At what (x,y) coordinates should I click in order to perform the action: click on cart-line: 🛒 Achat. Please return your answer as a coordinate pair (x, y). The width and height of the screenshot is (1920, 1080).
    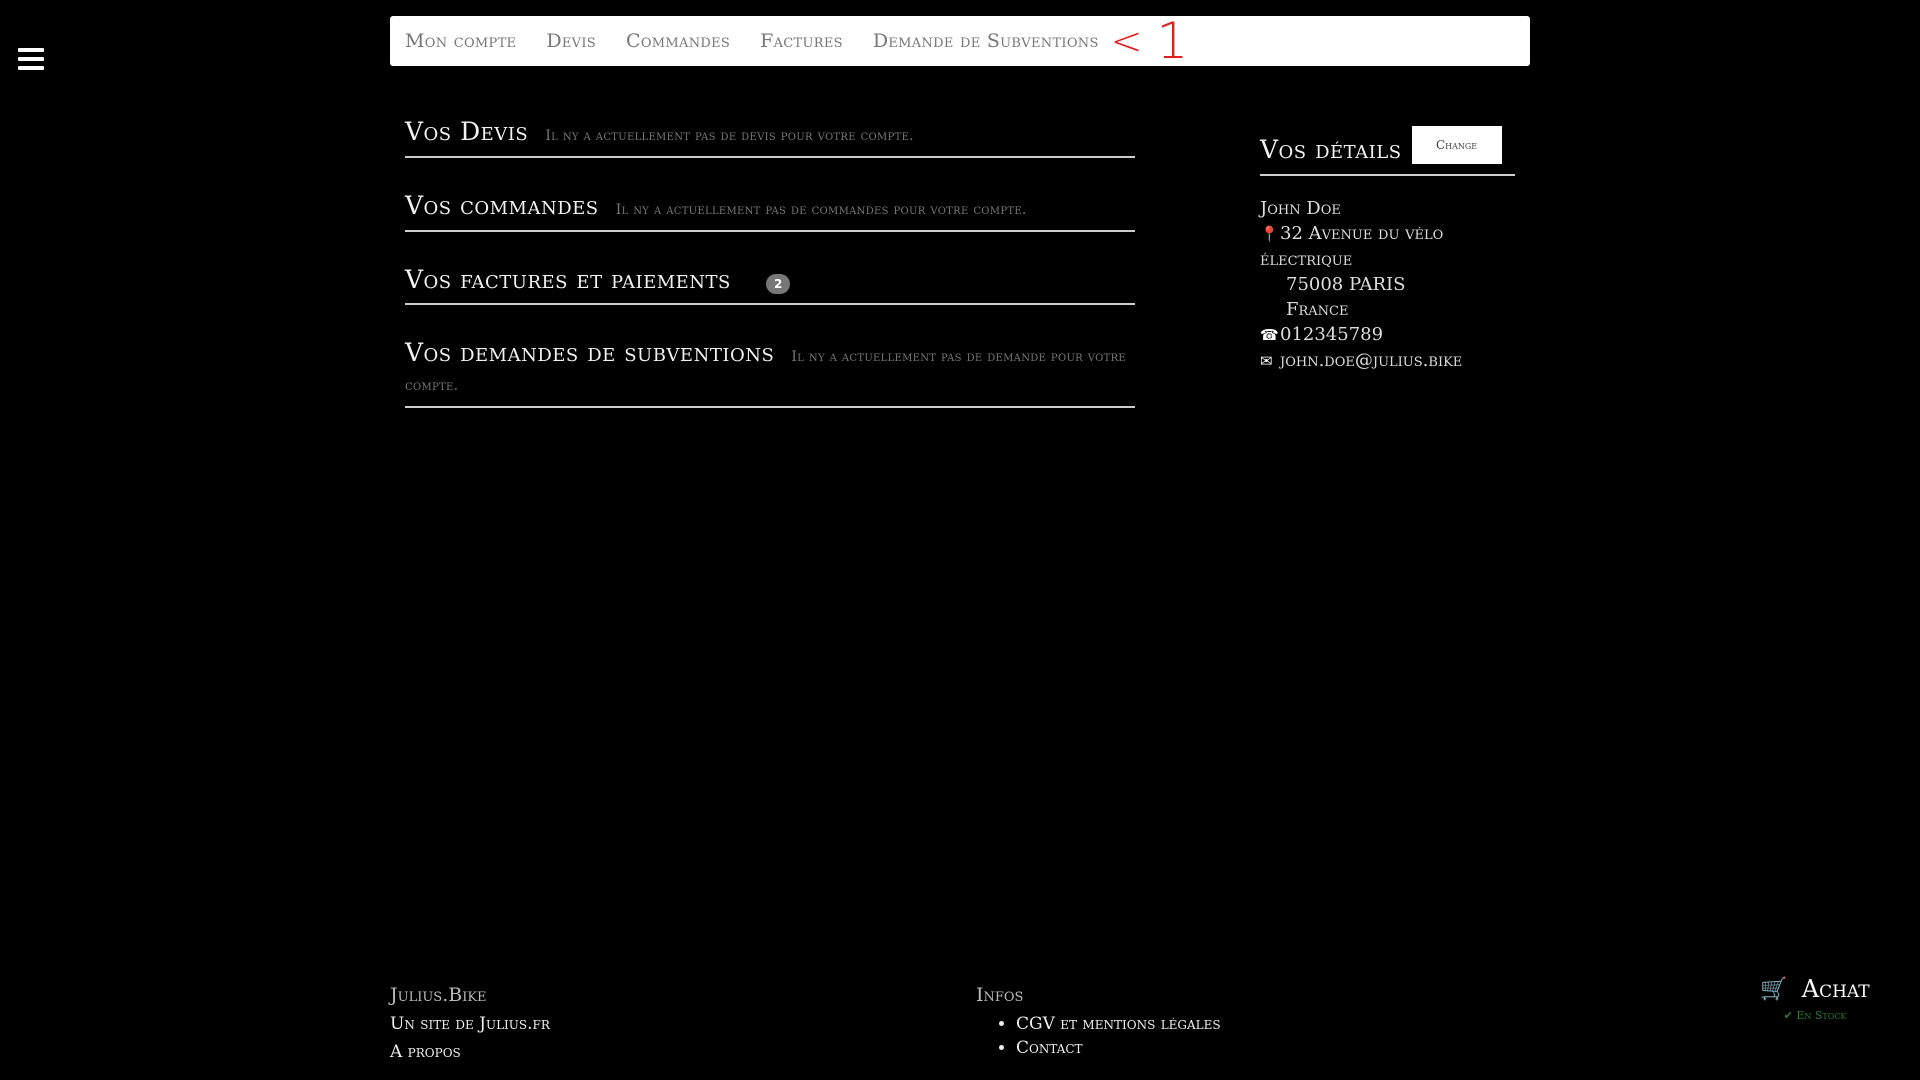
    Looking at the image, I should click on (1815, 989).